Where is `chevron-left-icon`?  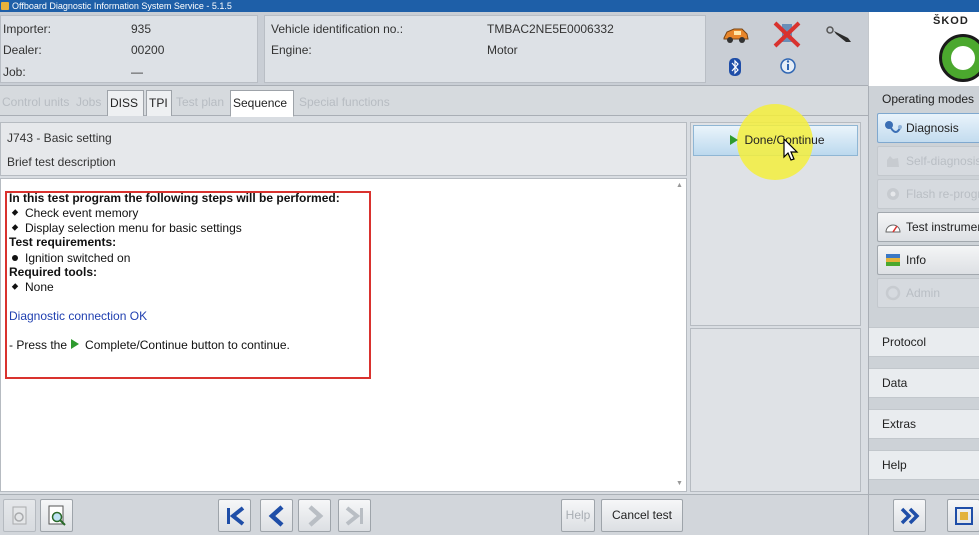
chevron-left-icon is located at coordinates (276, 516).